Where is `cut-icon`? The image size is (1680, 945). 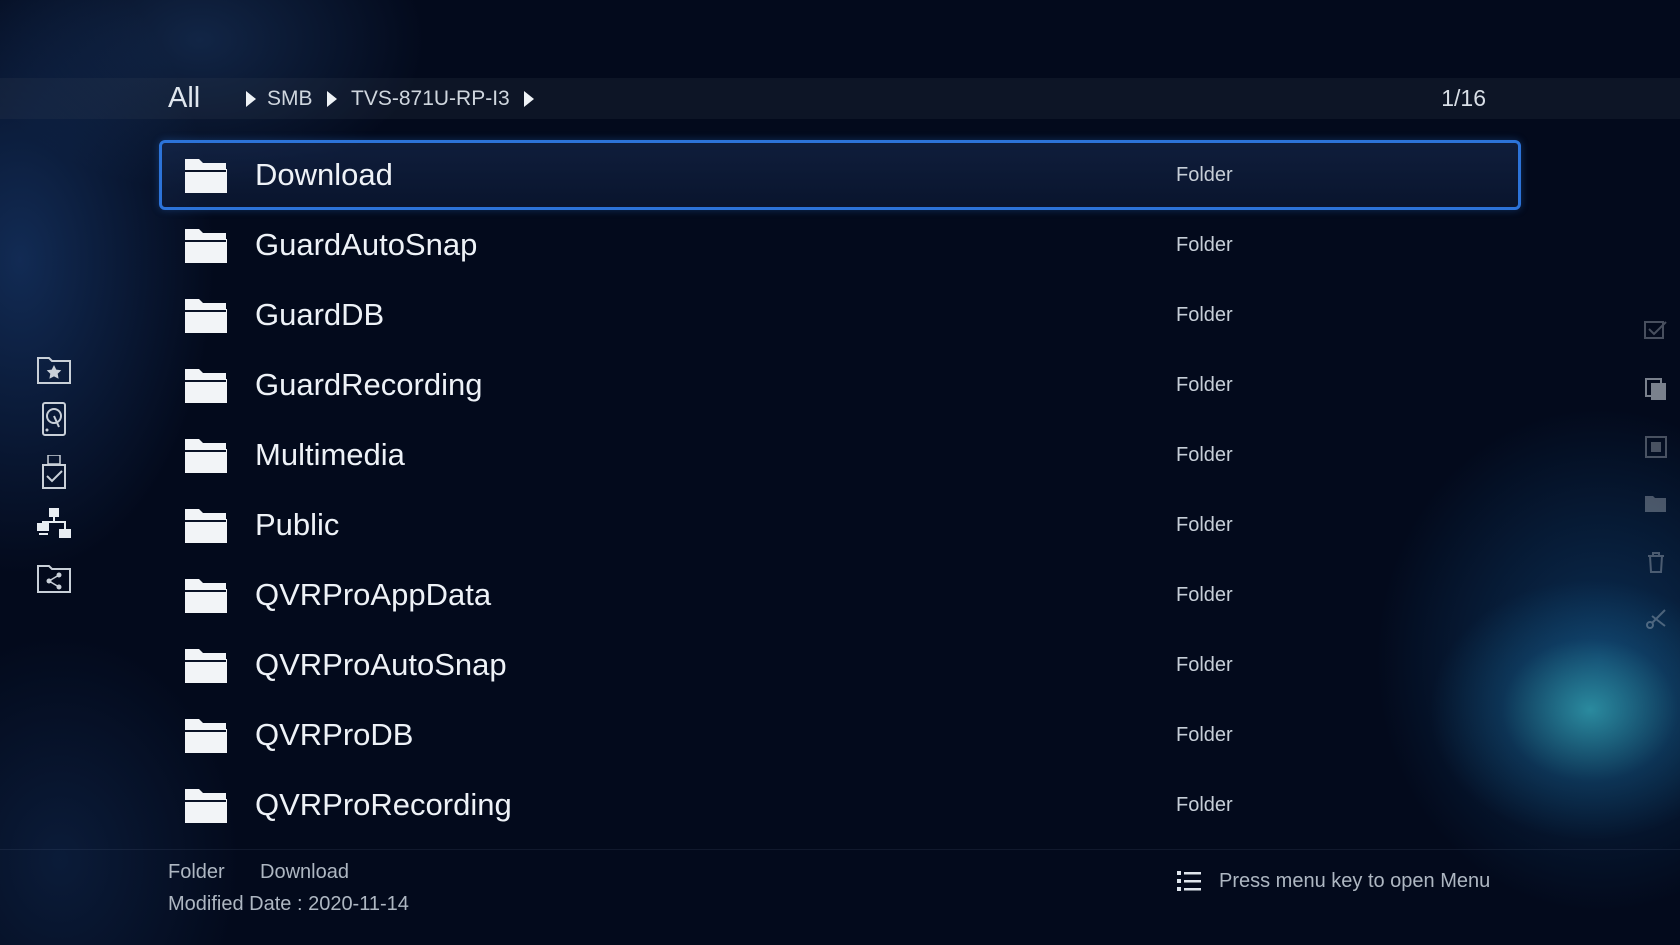
cut-icon is located at coordinates (1656, 619).